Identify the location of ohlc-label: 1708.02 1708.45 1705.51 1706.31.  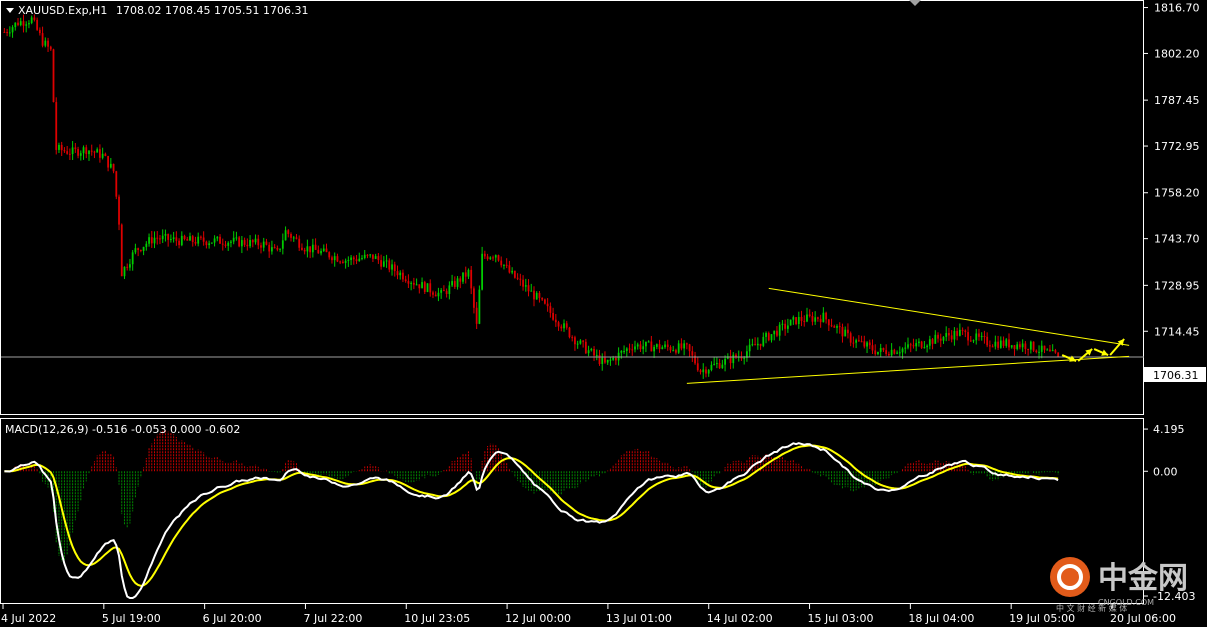
(212, 10).